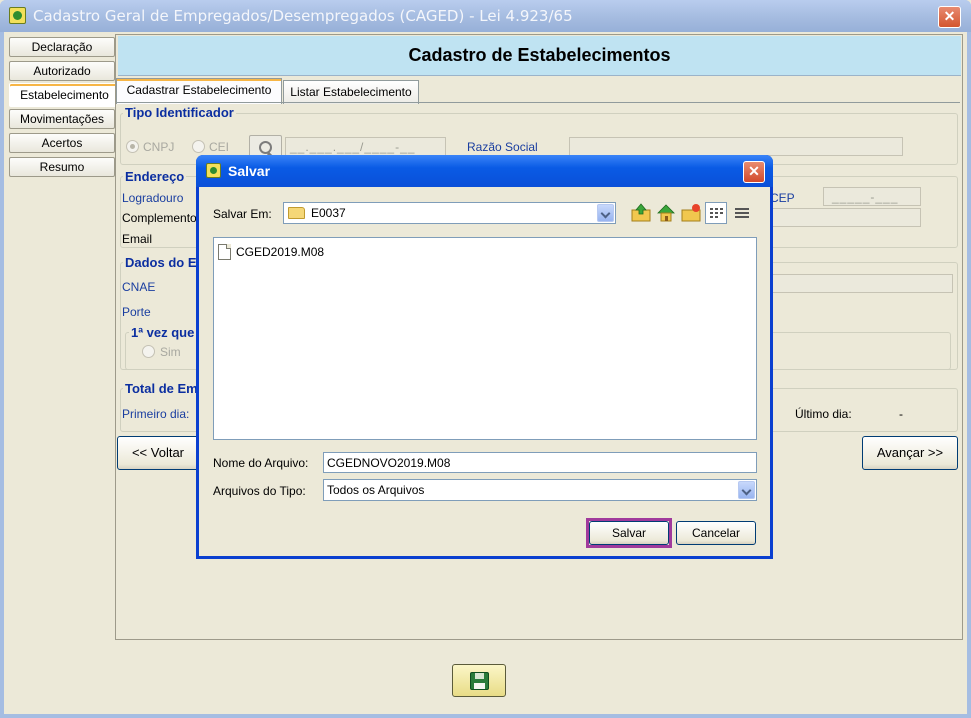  I want to click on group-title-primeira-vez: 1ª vez que, so click(163, 332).